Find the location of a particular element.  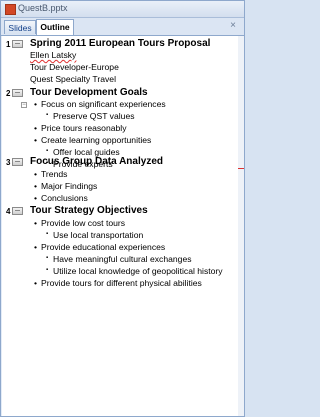

window-title: QuestB.pptx is located at coordinates (43, 8).